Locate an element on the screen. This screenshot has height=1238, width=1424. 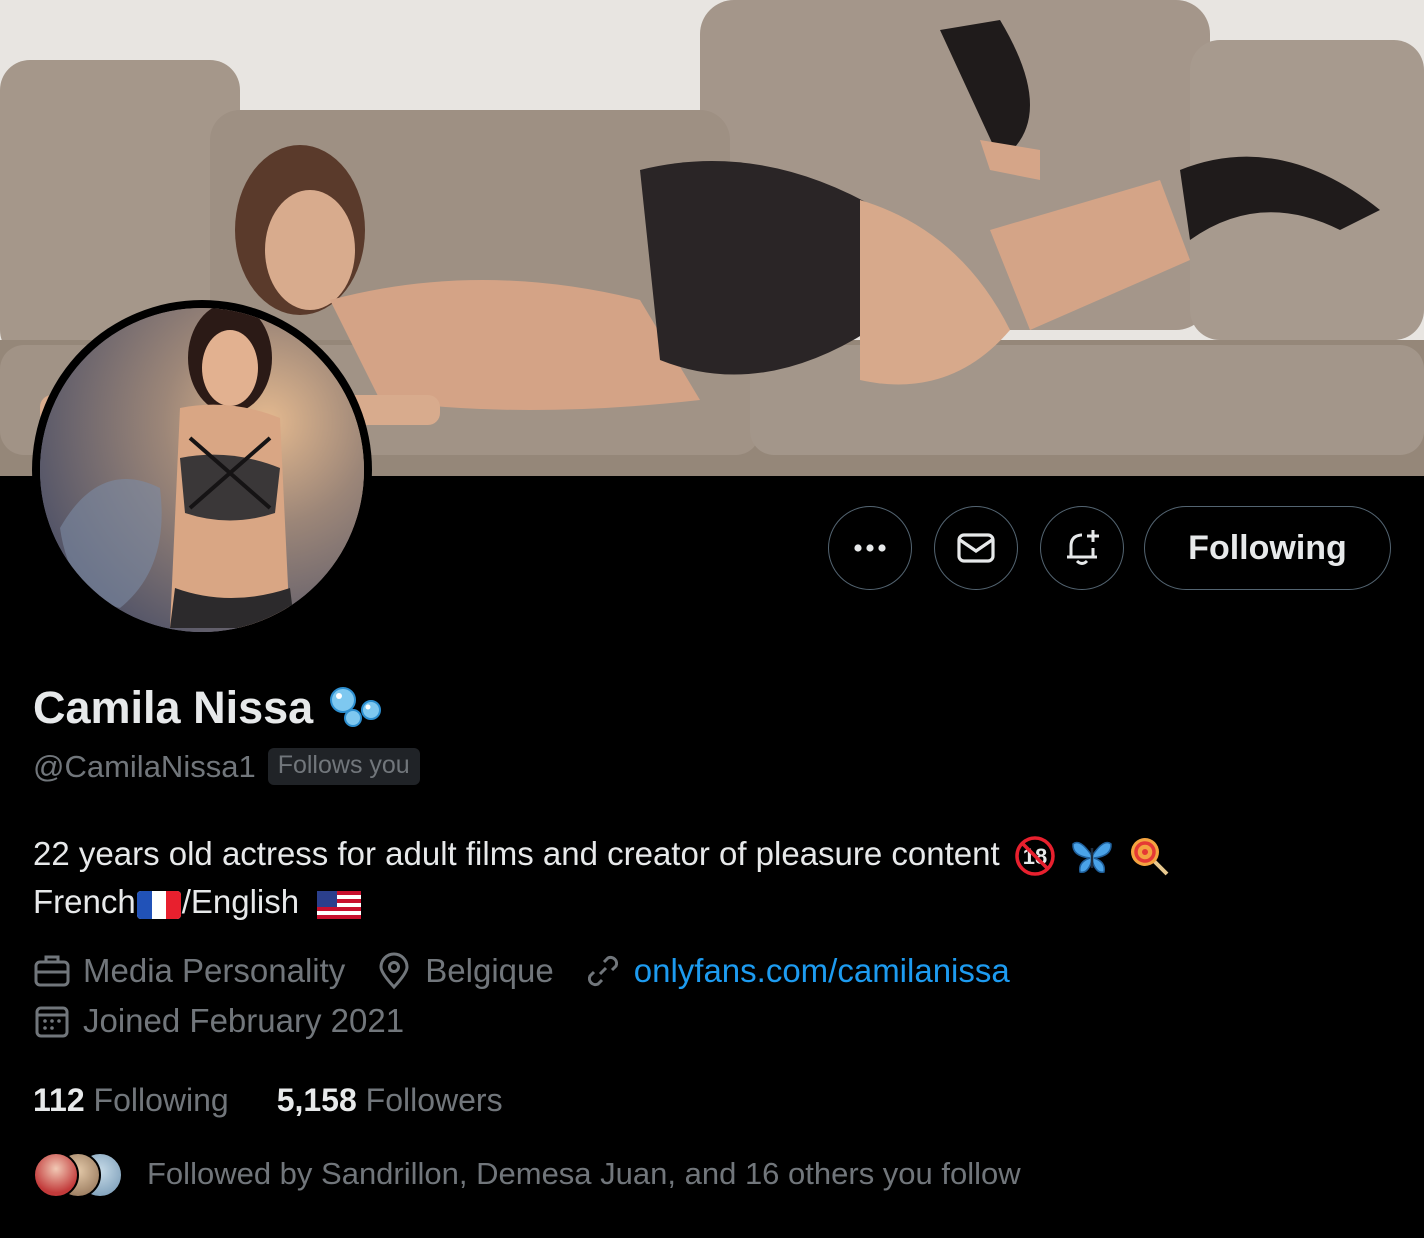
notify-button is located at coordinates (1082, 548).